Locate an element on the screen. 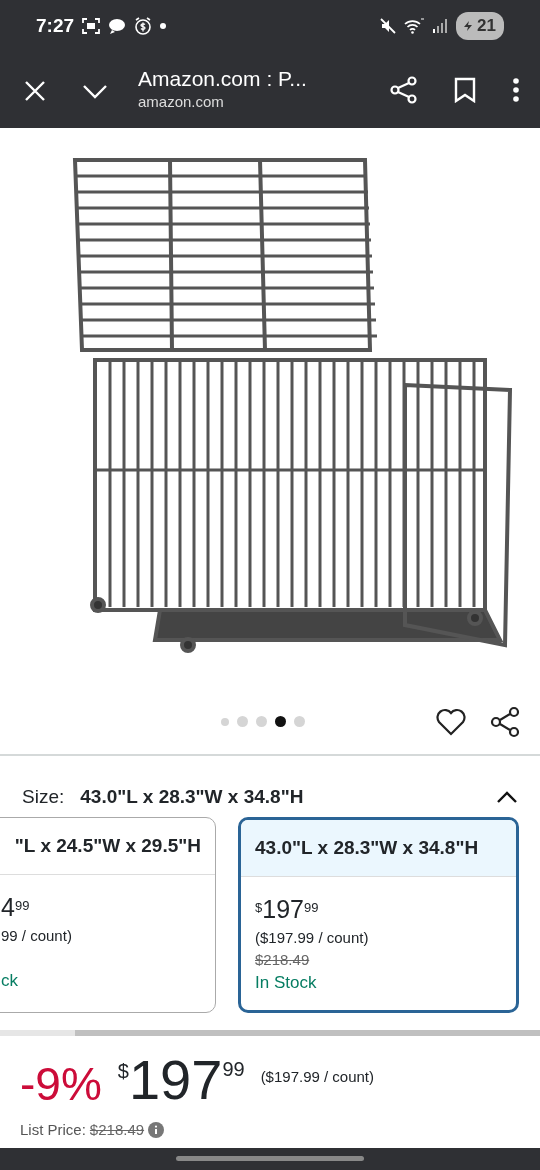 Image resolution: width=540 pixels, height=1170 pixels. option-dimensions: "L x 24.5"W x 29.5"H is located at coordinates (107, 846).